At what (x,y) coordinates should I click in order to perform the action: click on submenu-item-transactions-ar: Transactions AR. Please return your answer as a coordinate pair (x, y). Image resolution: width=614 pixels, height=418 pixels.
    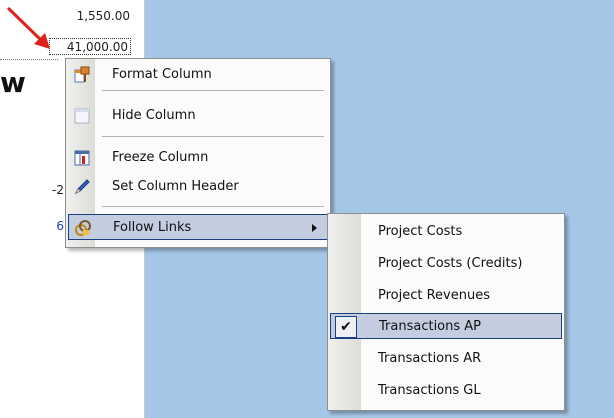
    Looking at the image, I should click on (446, 359).